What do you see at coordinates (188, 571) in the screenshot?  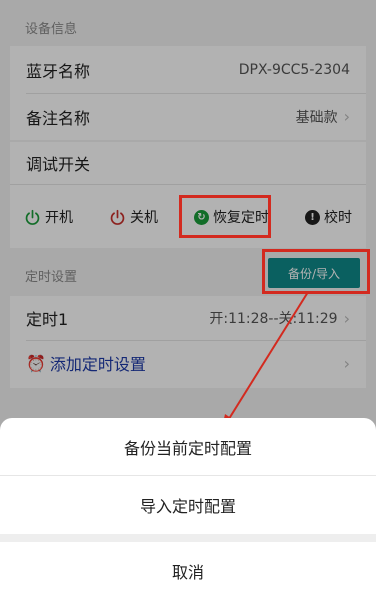 I see `cancel-button: 取消` at bounding box center [188, 571].